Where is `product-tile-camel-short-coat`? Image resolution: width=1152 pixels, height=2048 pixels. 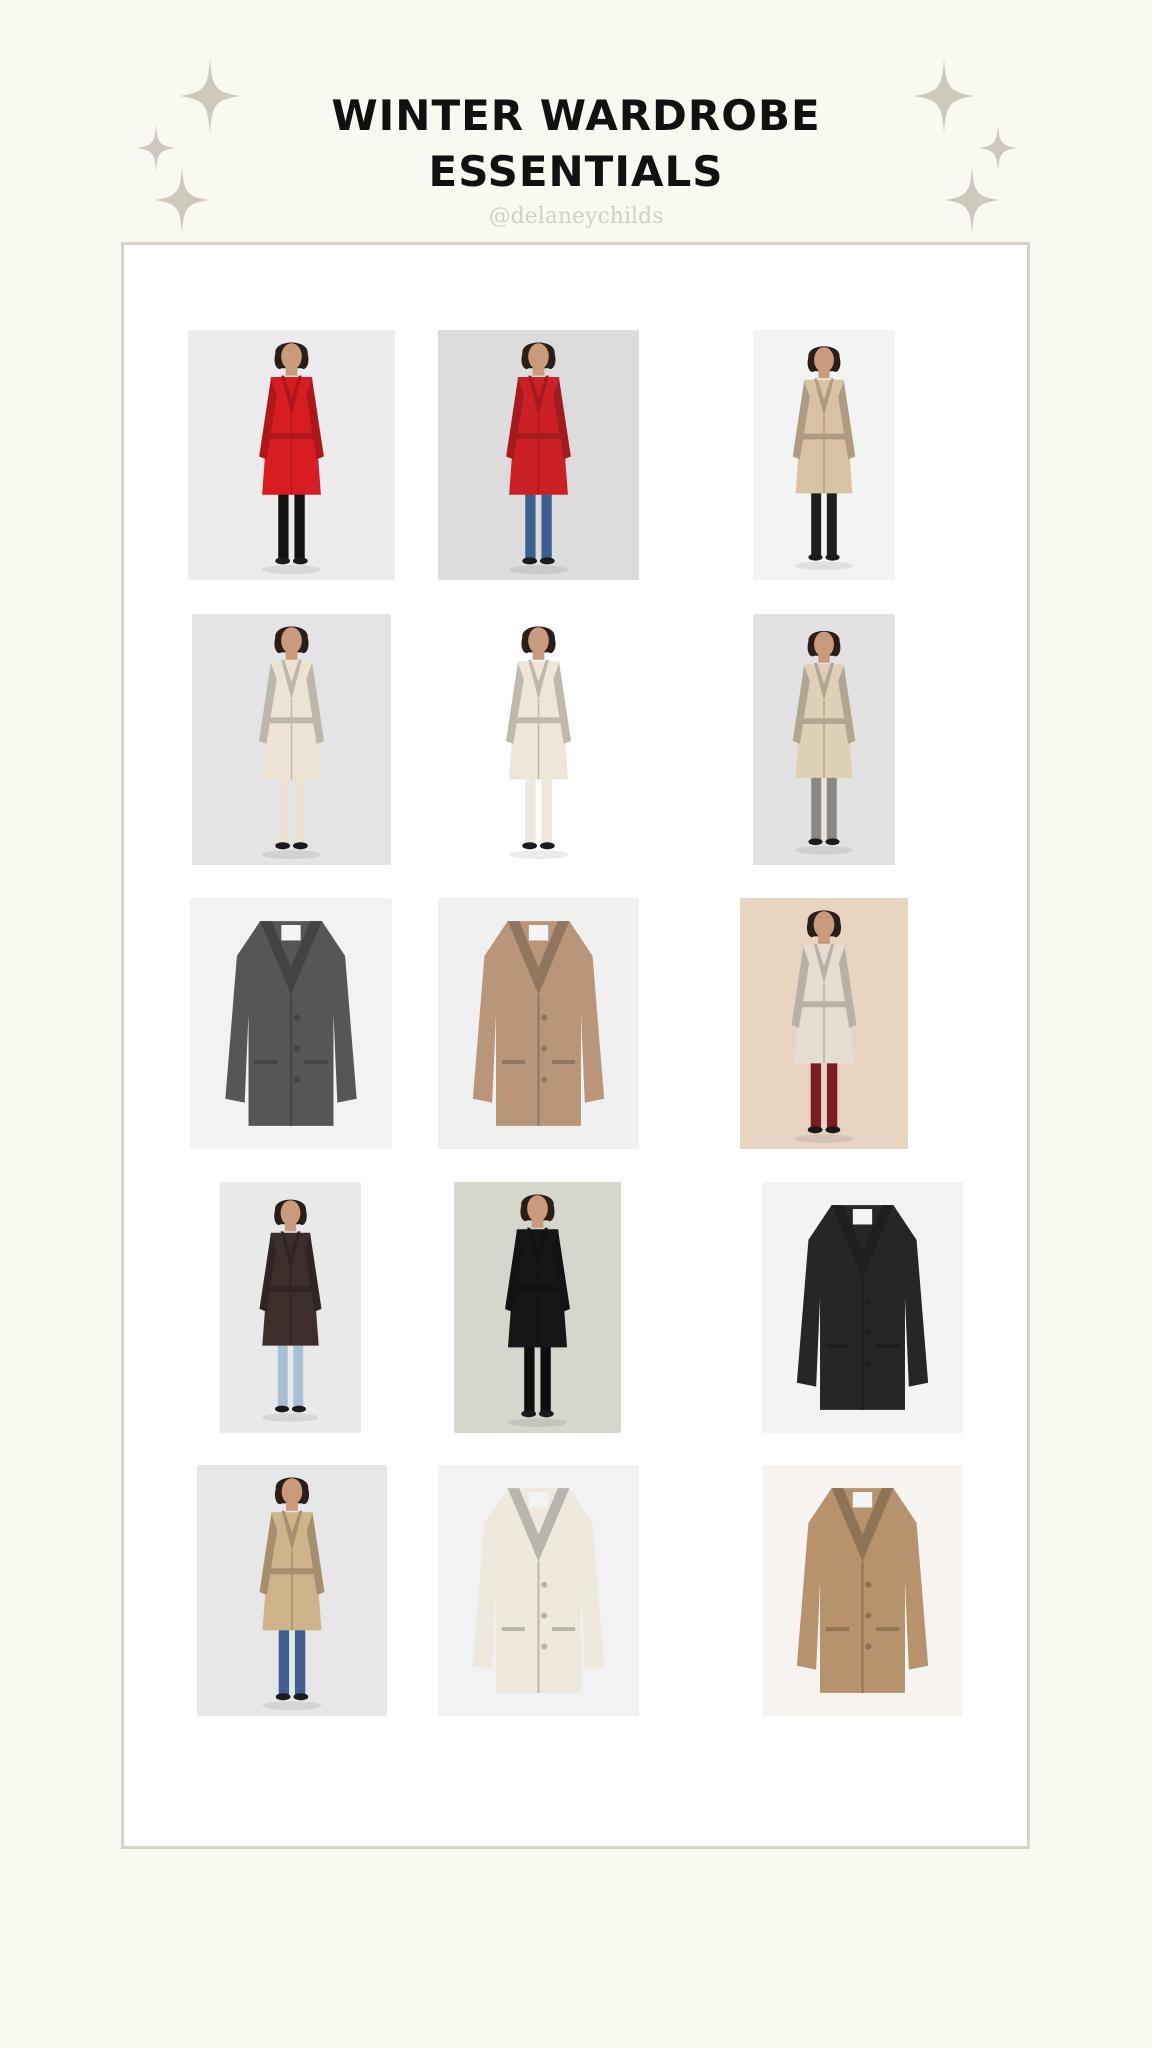 product-tile-camel-short-coat is located at coordinates (862, 1590).